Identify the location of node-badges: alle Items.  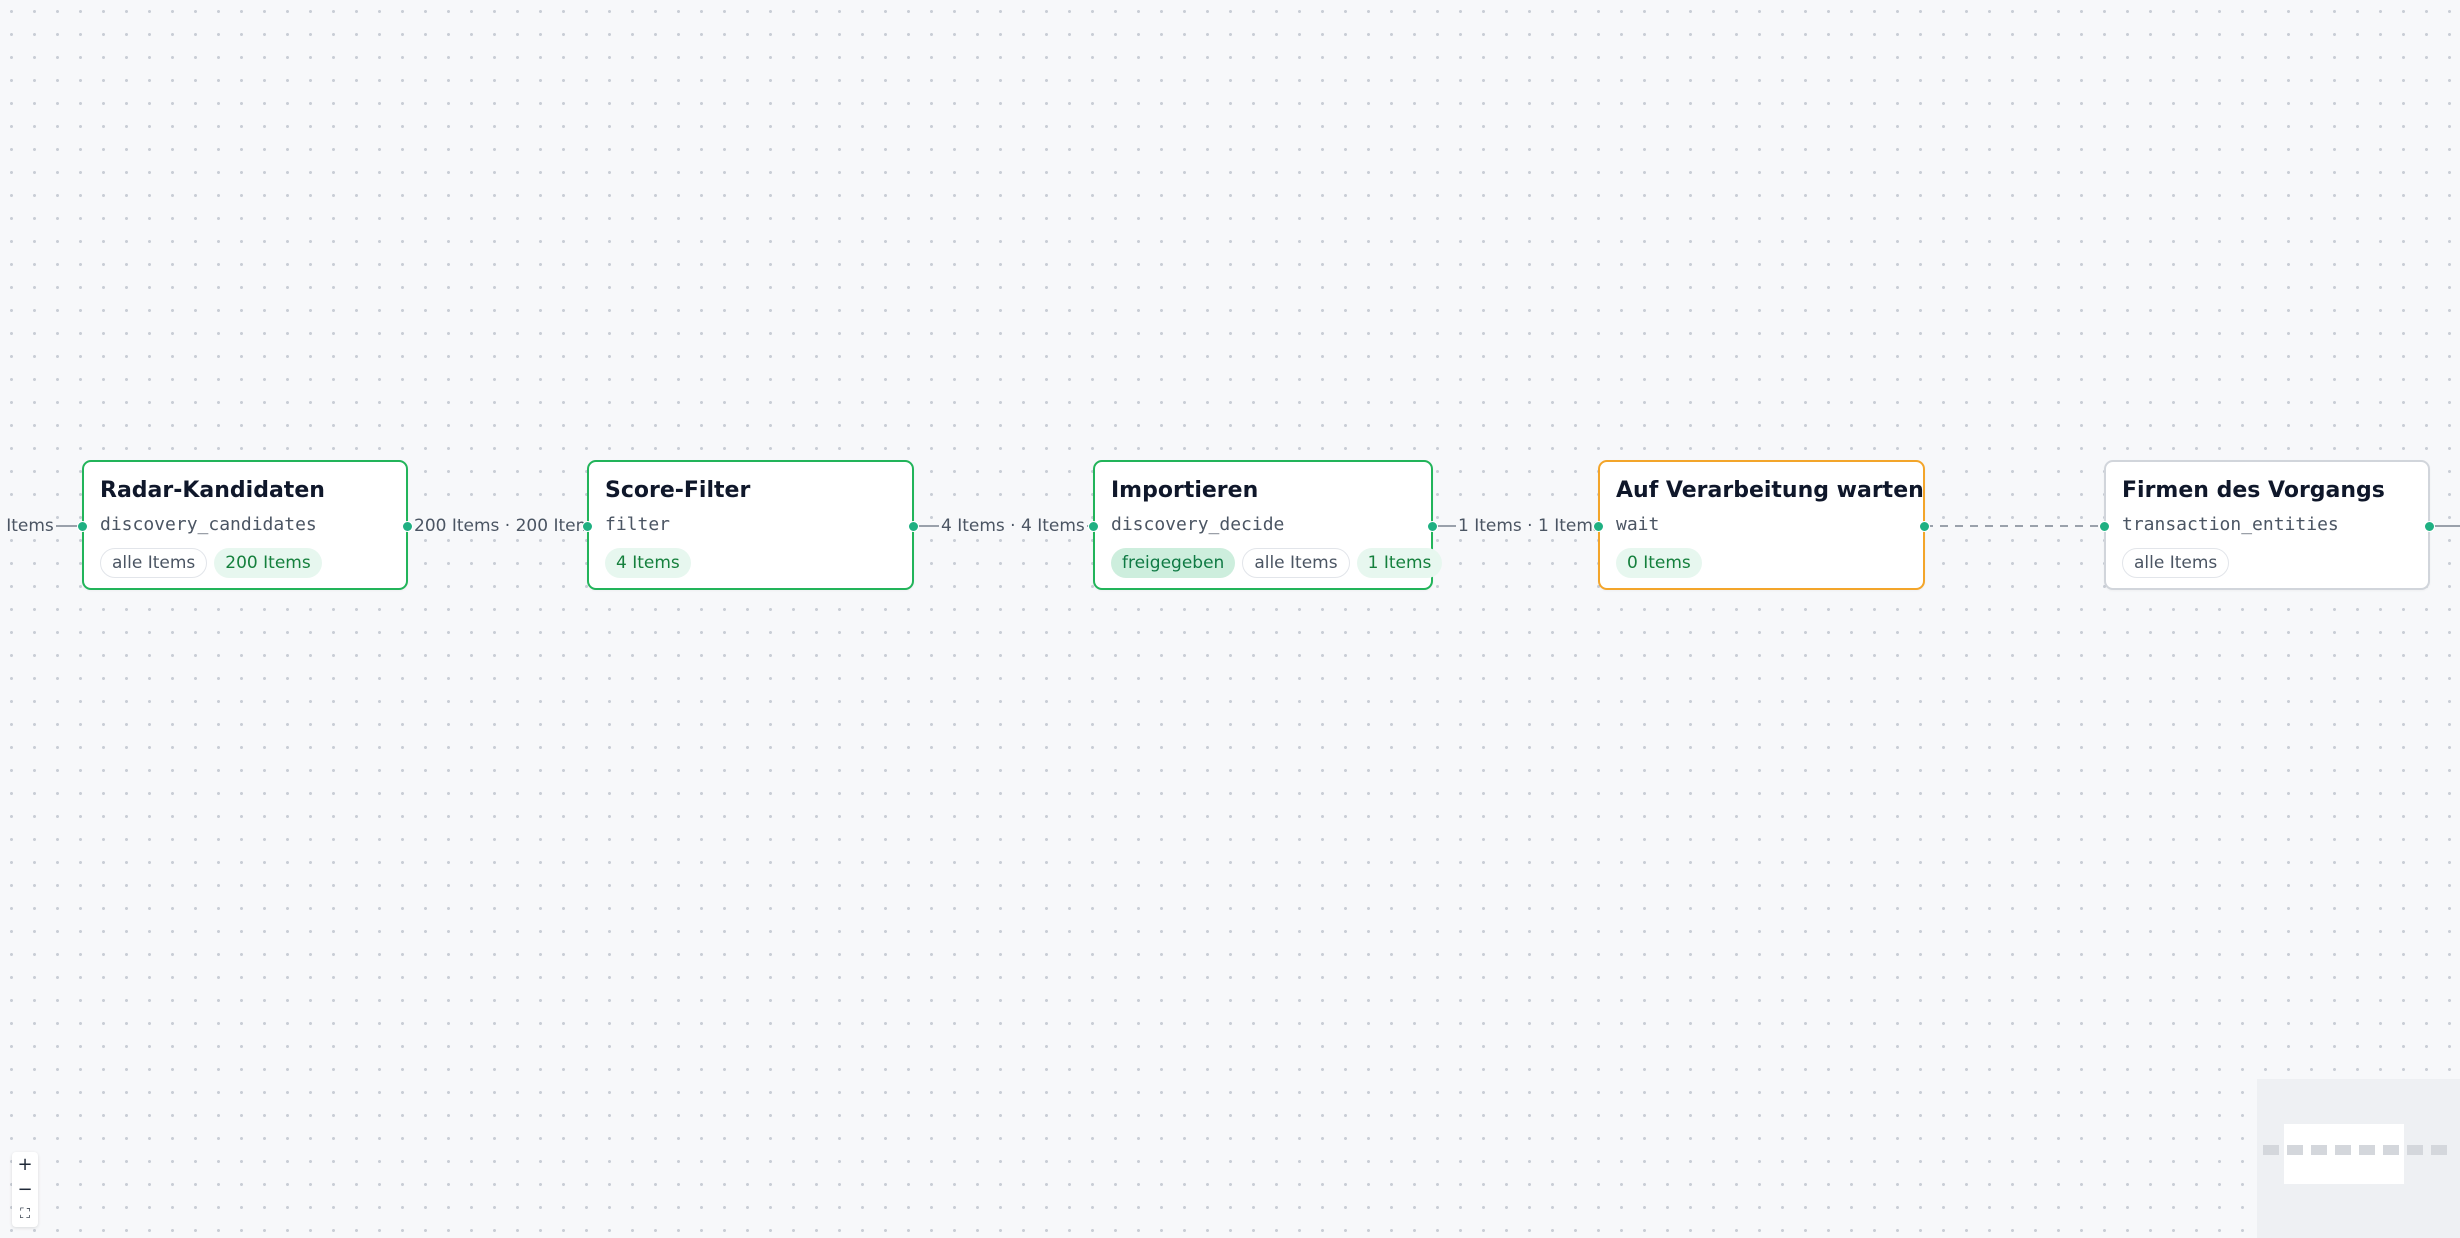
(2176, 563).